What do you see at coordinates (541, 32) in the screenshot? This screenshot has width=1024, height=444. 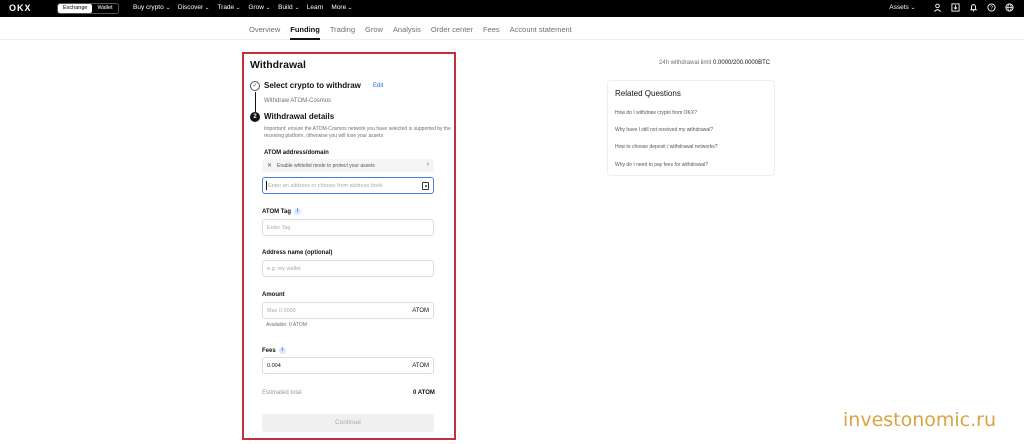 I see `tab-account-statement: Account statement` at bounding box center [541, 32].